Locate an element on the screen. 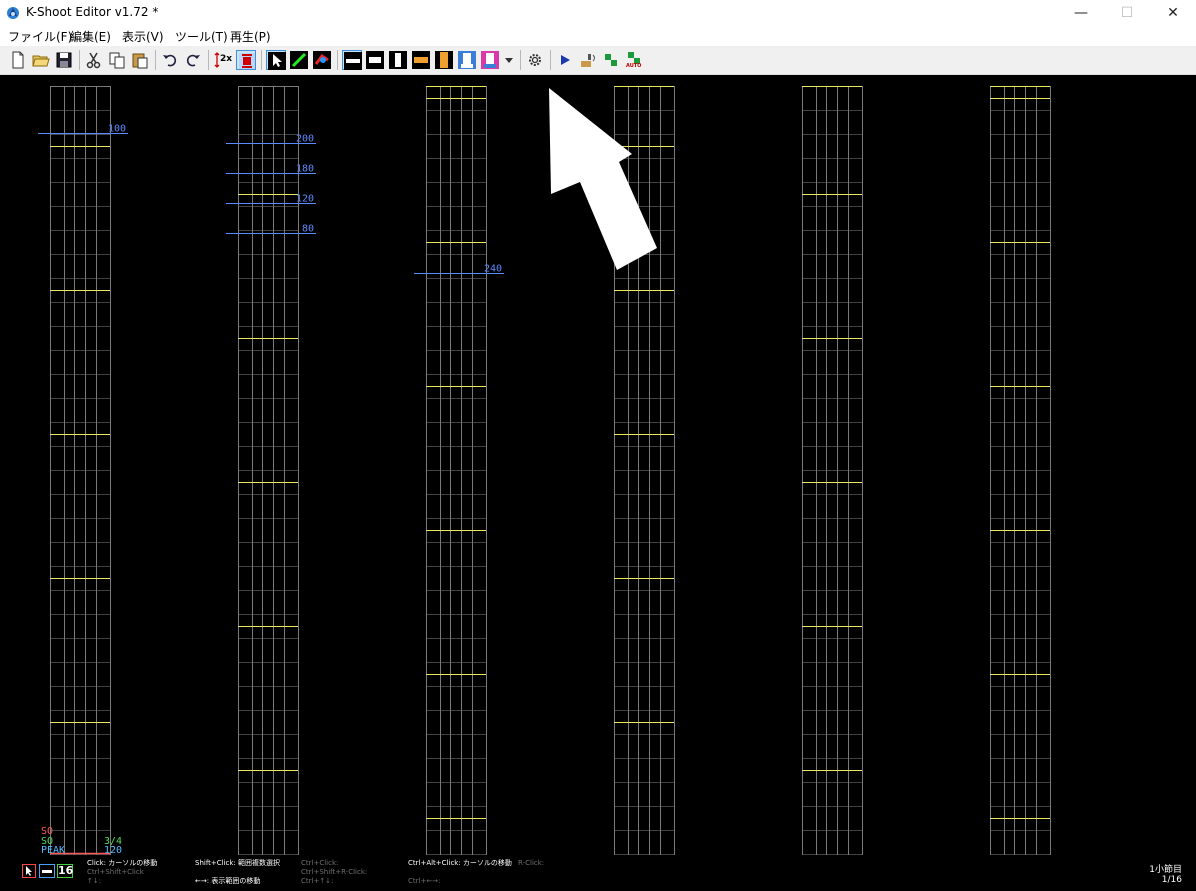  open-folder-button is located at coordinates (41, 60).